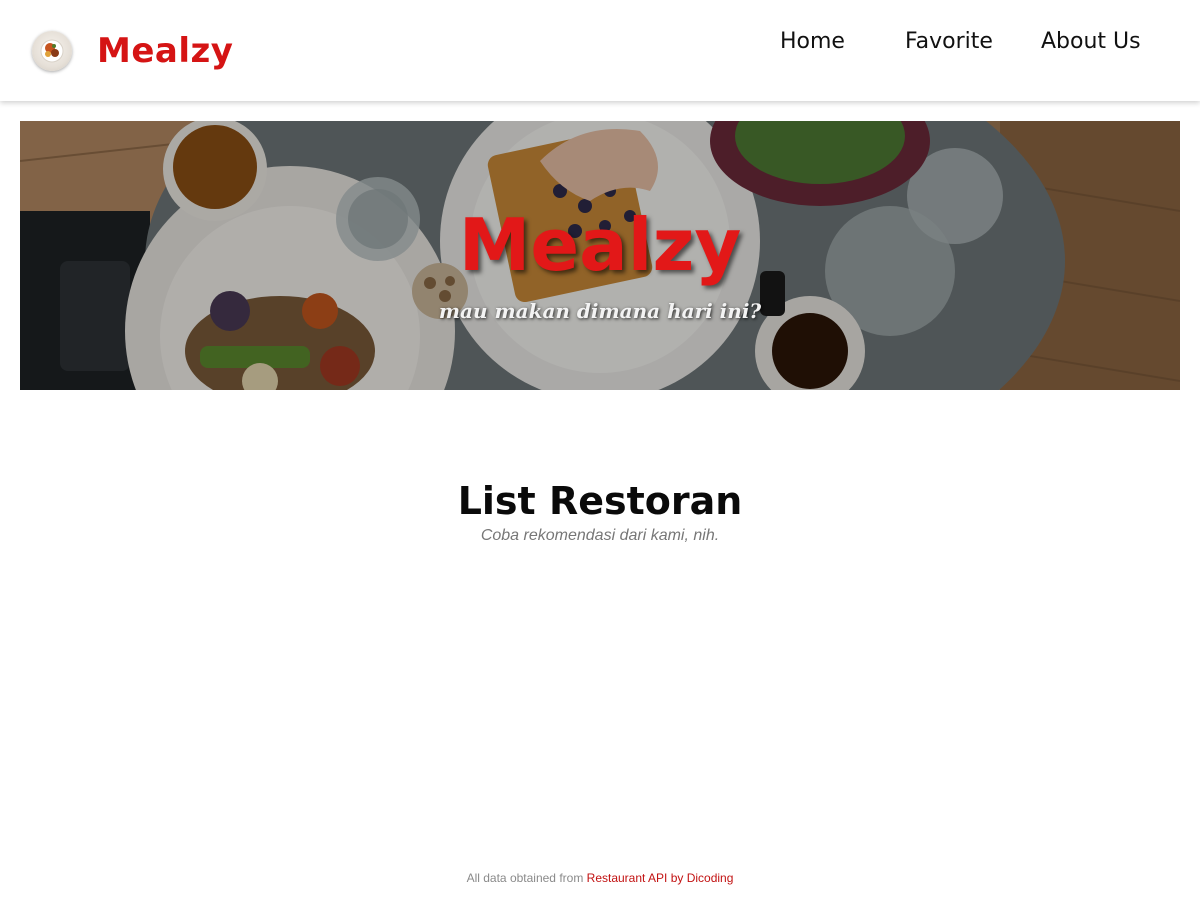 The image size is (1200, 900). I want to click on nav-home-link: Home, so click(812, 42).